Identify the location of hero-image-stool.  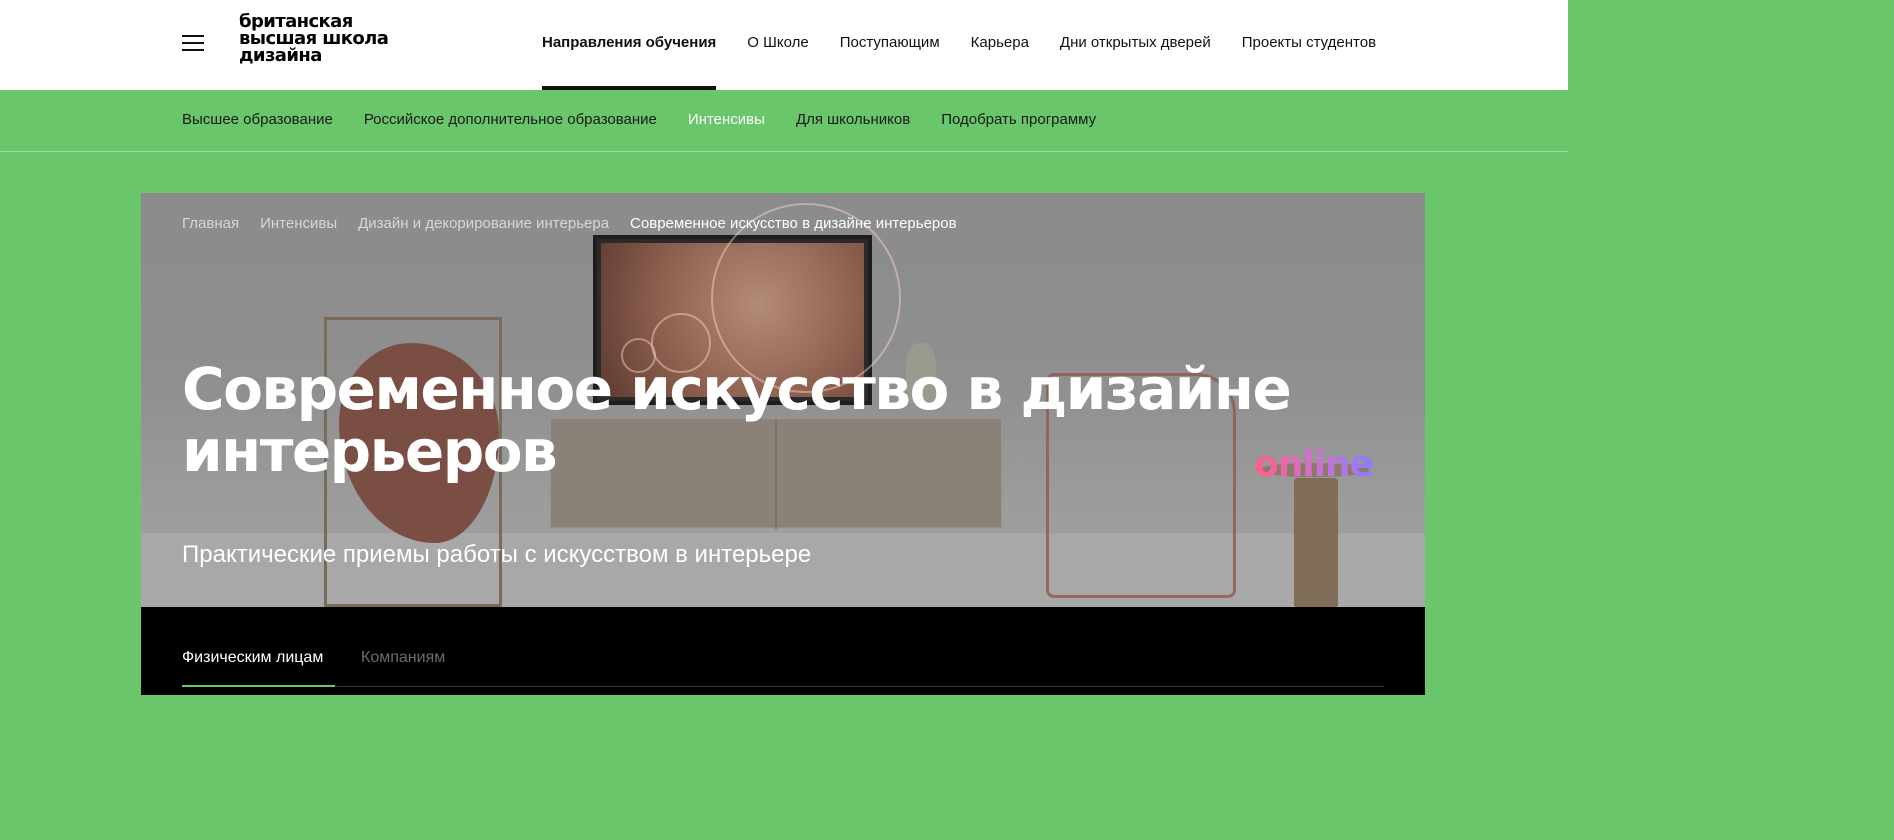
(1316, 542).